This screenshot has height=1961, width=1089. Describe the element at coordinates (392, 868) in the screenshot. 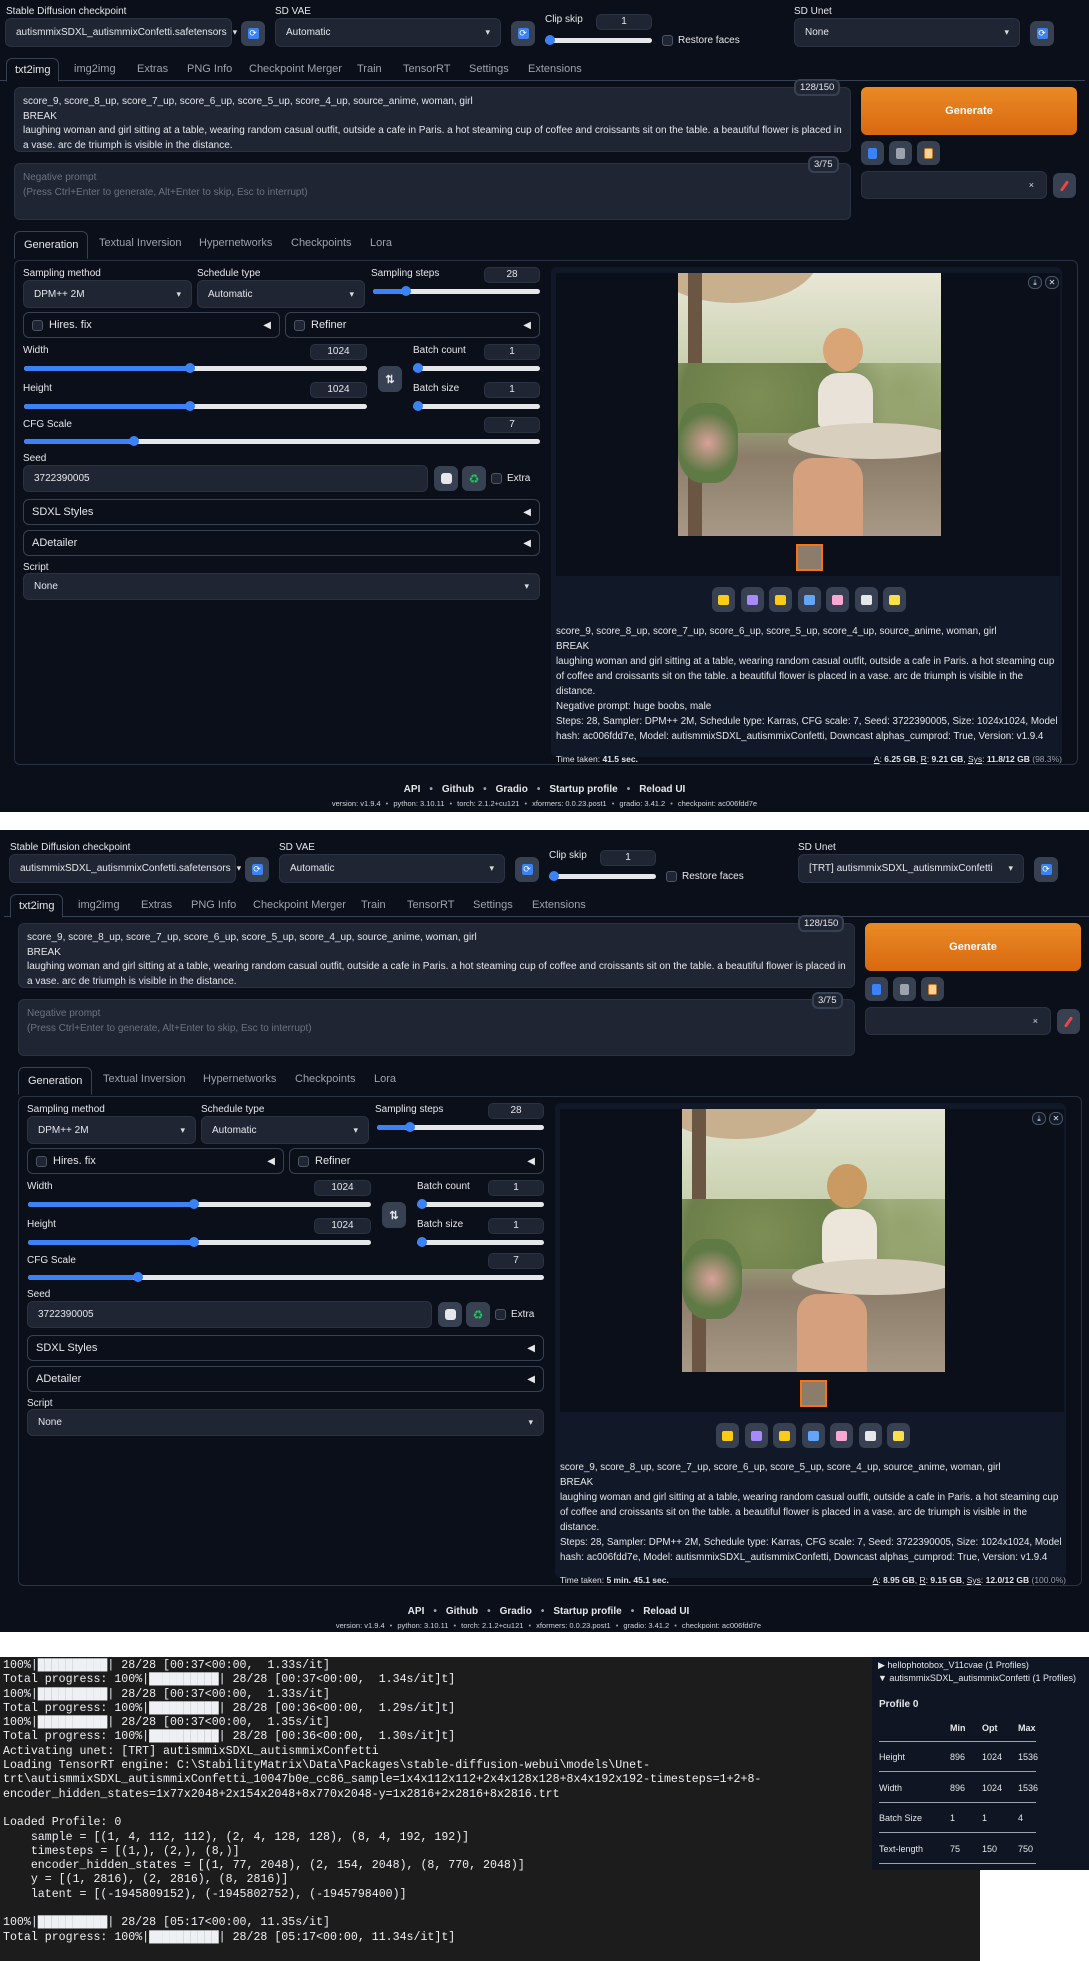

I see `vae-dropdown: Automatic ▾` at that location.